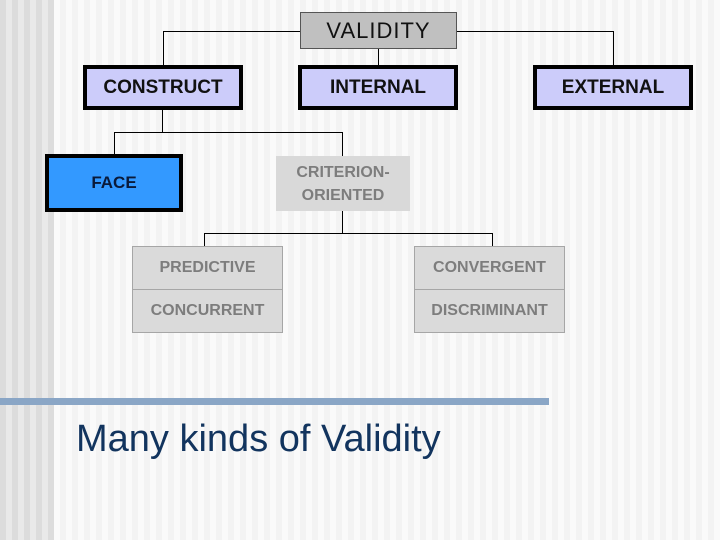 The height and width of the screenshot is (540, 720). Describe the element at coordinates (343, 195) in the screenshot. I see `node-criterion-line2: ORIENTED` at that location.